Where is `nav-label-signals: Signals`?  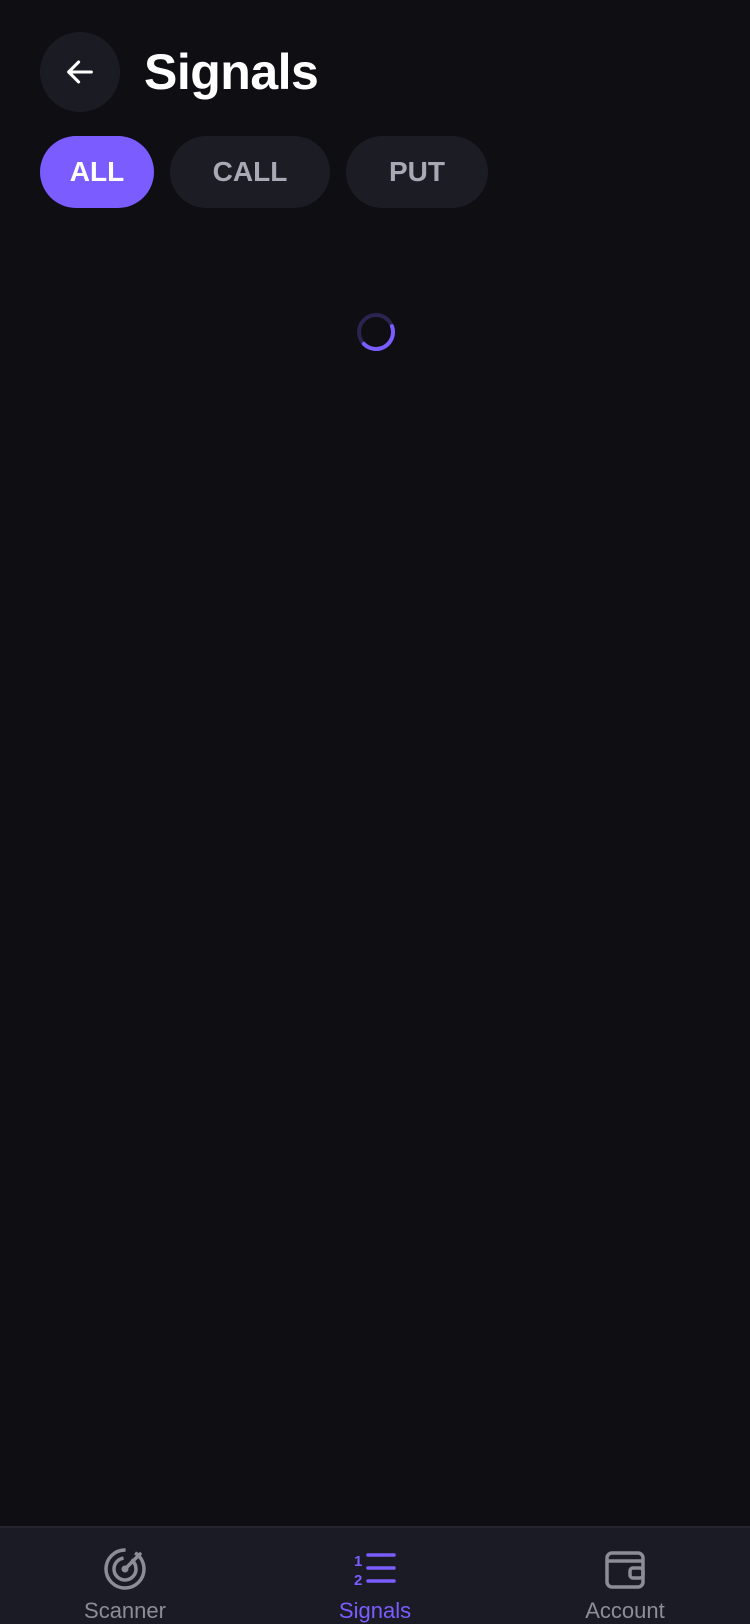 nav-label-signals: Signals is located at coordinates (375, 1610).